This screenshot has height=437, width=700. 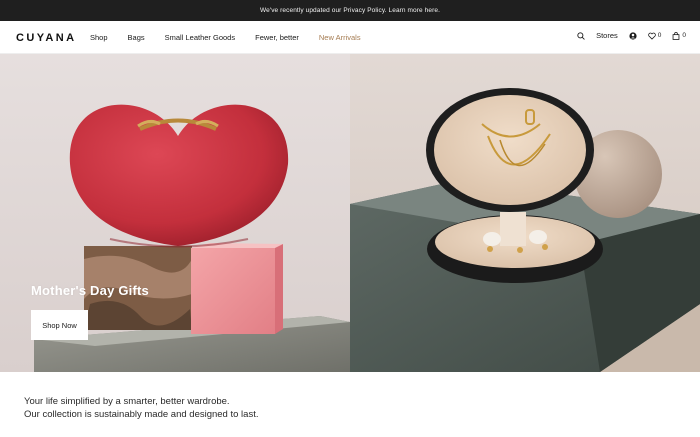 What do you see at coordinates (46, 38) in the screenshot?
I see `brand-logo: CUYANA` at bounding box center [46, 38].